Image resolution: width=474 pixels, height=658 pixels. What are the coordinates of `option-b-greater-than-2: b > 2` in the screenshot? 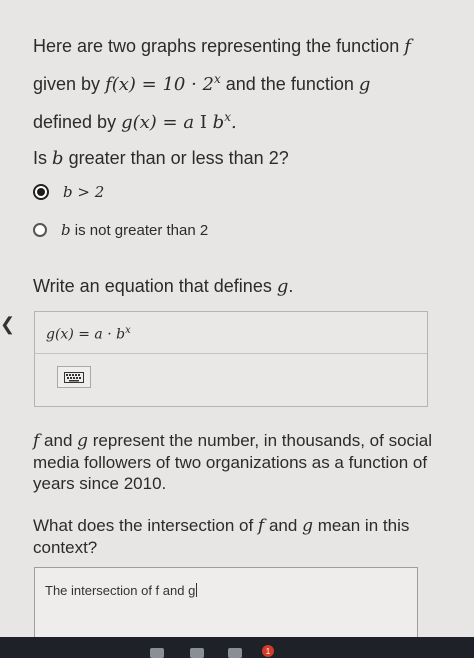 It's located at (68, 192).